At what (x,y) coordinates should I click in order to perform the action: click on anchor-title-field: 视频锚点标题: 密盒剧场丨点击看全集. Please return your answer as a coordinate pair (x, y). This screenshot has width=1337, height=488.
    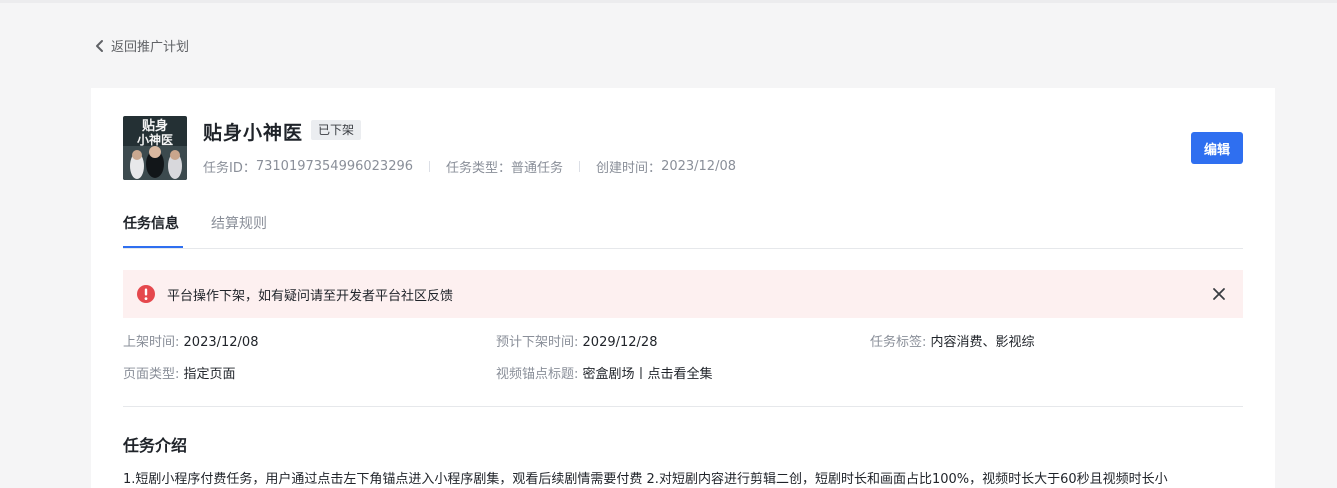
    Looking at the image, I should click on (604, 372).